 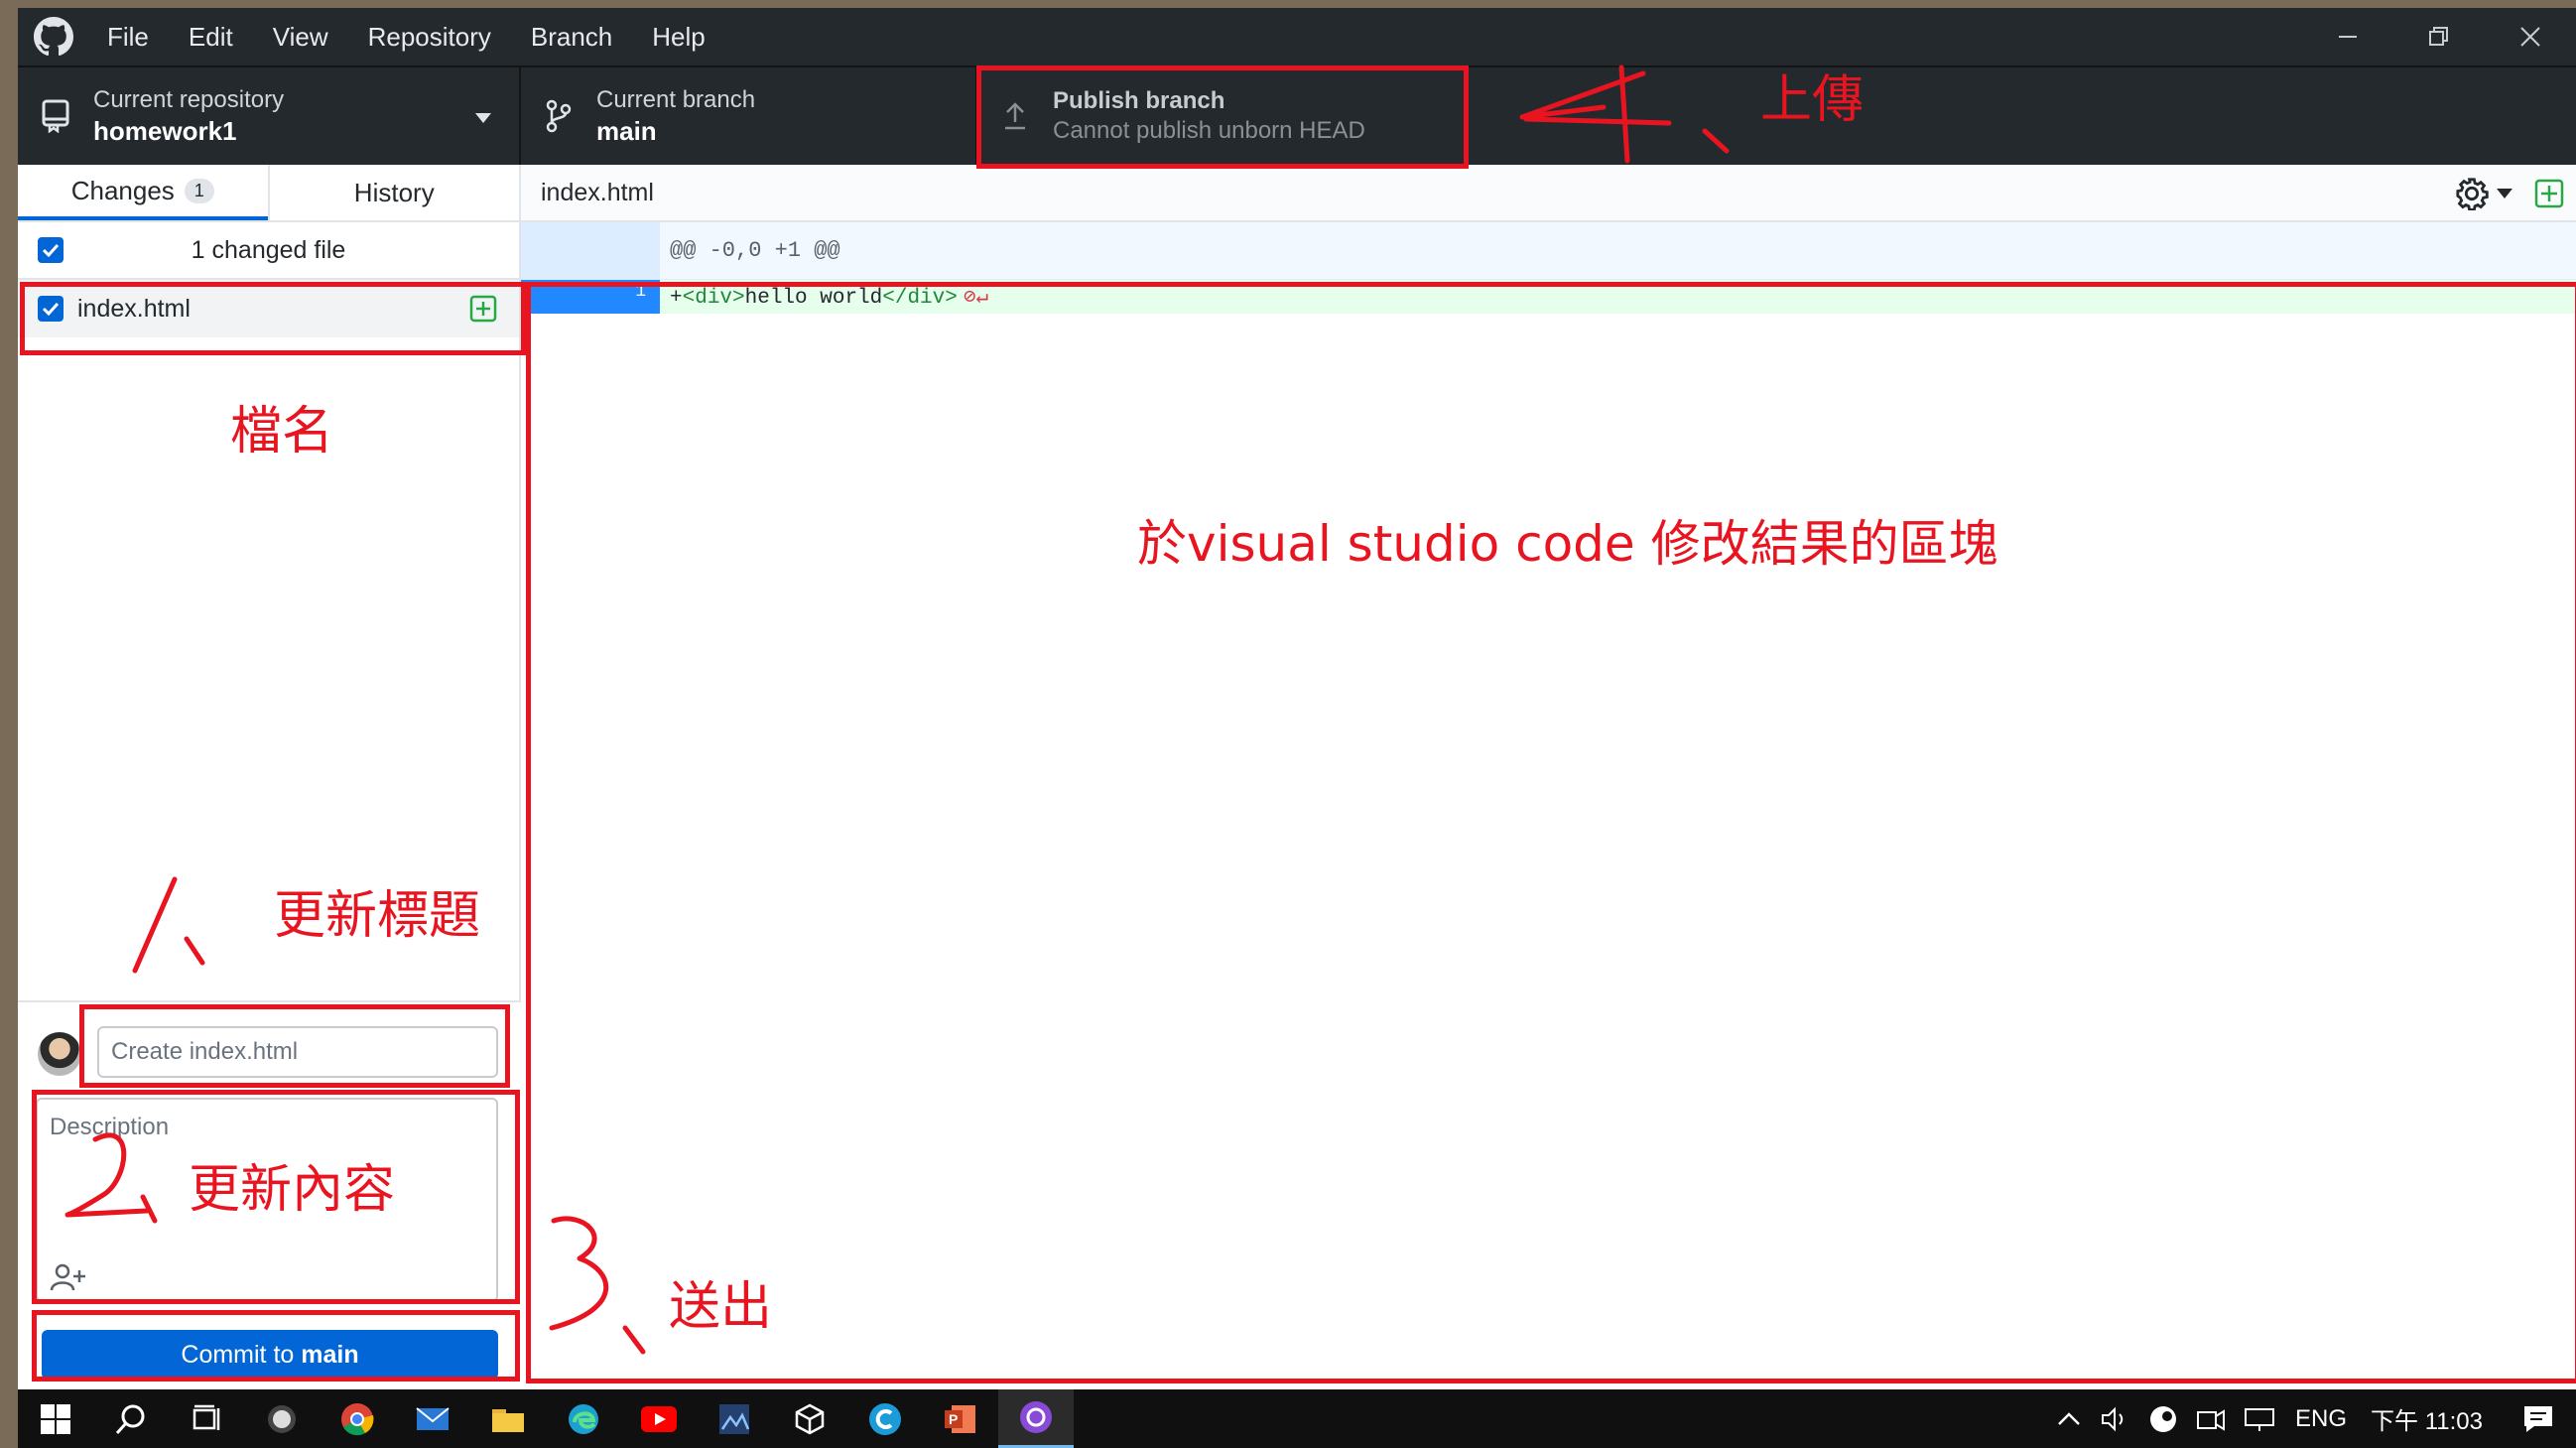 What do you see at coordinates (2163, 1419) in the screenshot?
I see `steam-icon` at bounding box center [2163, 1419].